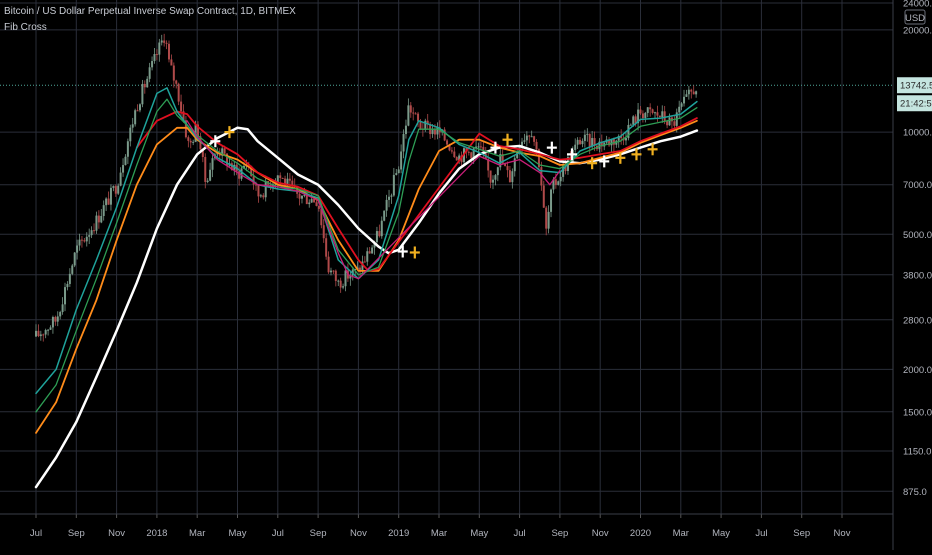 The image size is (932, 555). What do you see at coordinates (761, 533) in the screenshot?
I see `x-tick-label: Jul` at bounding box center [761, 533].